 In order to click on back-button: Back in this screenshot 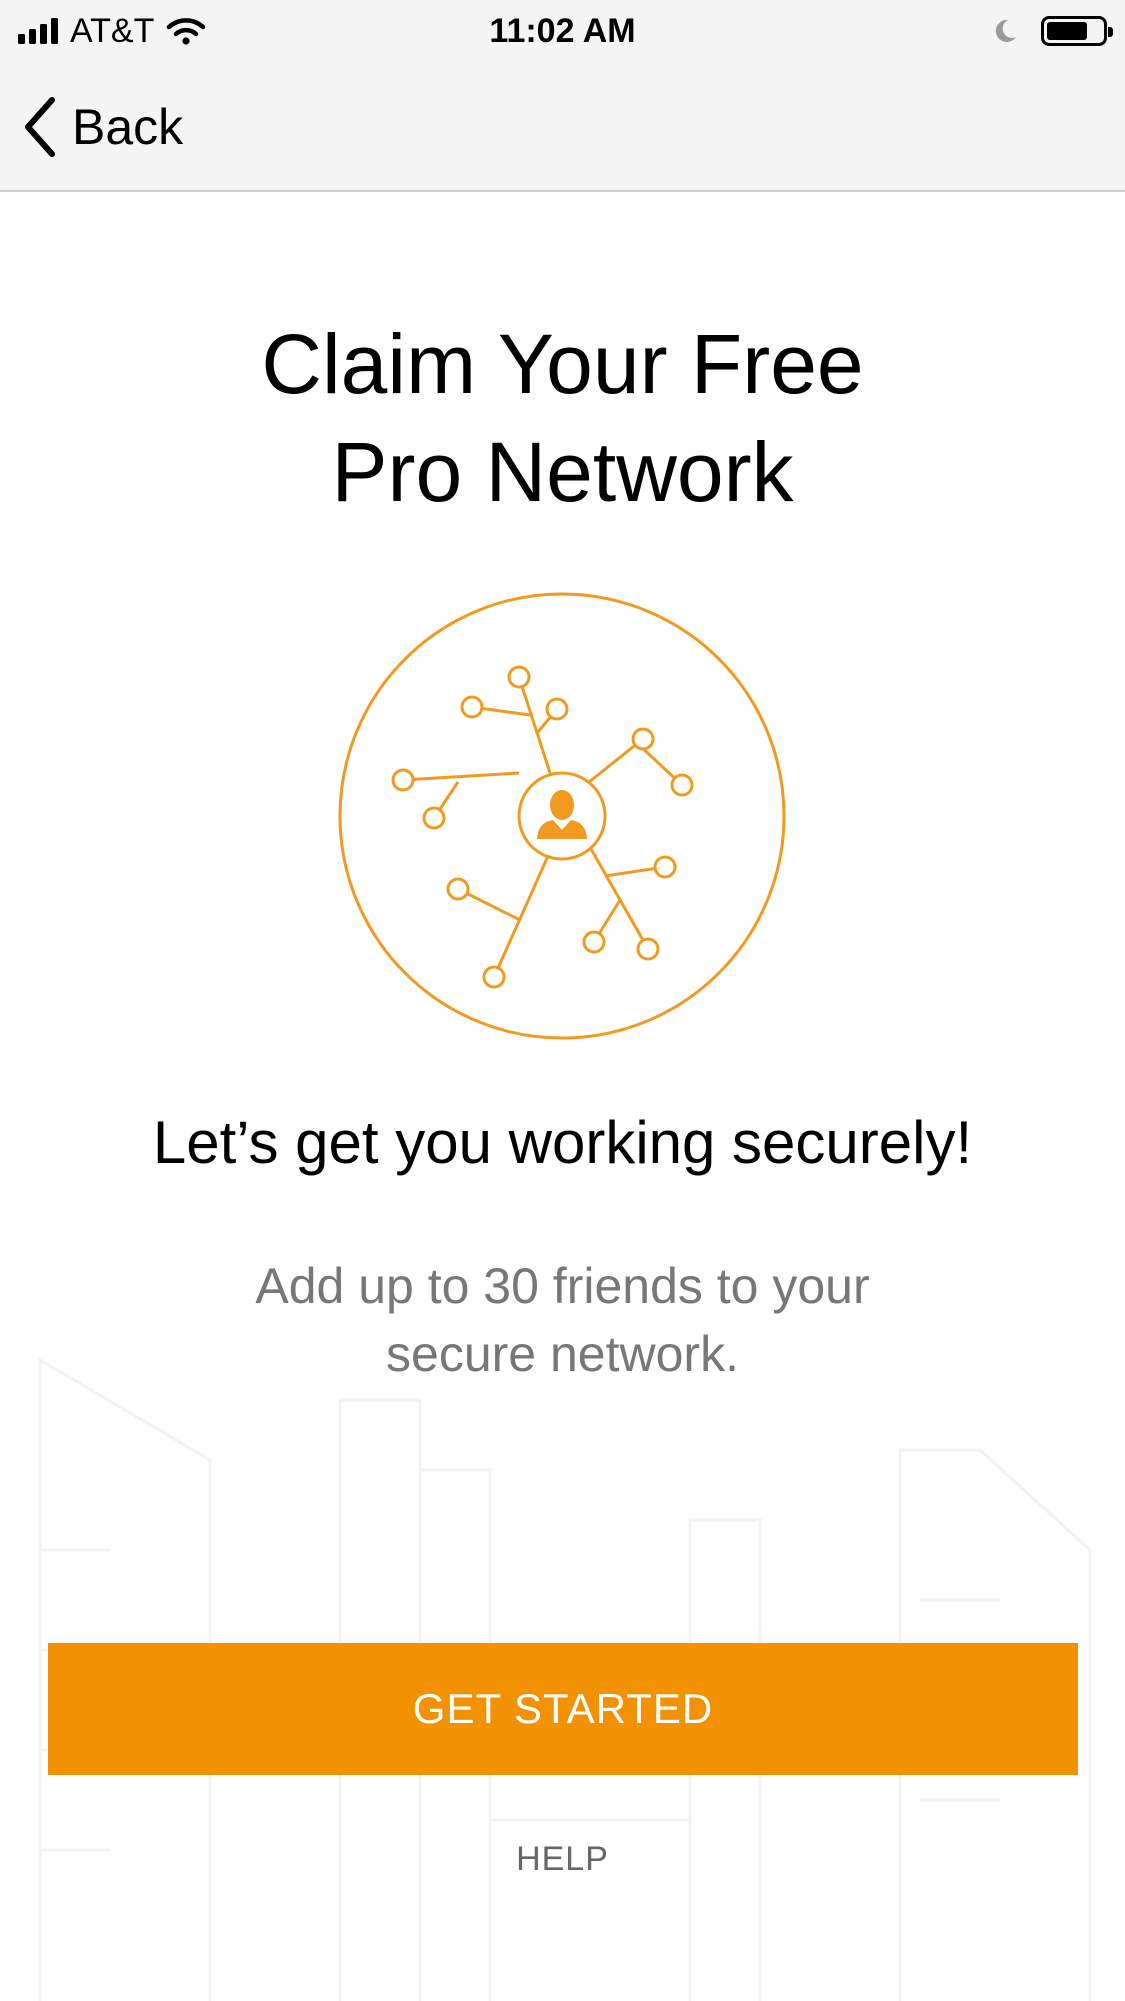, I will do `click(102, 127)`.